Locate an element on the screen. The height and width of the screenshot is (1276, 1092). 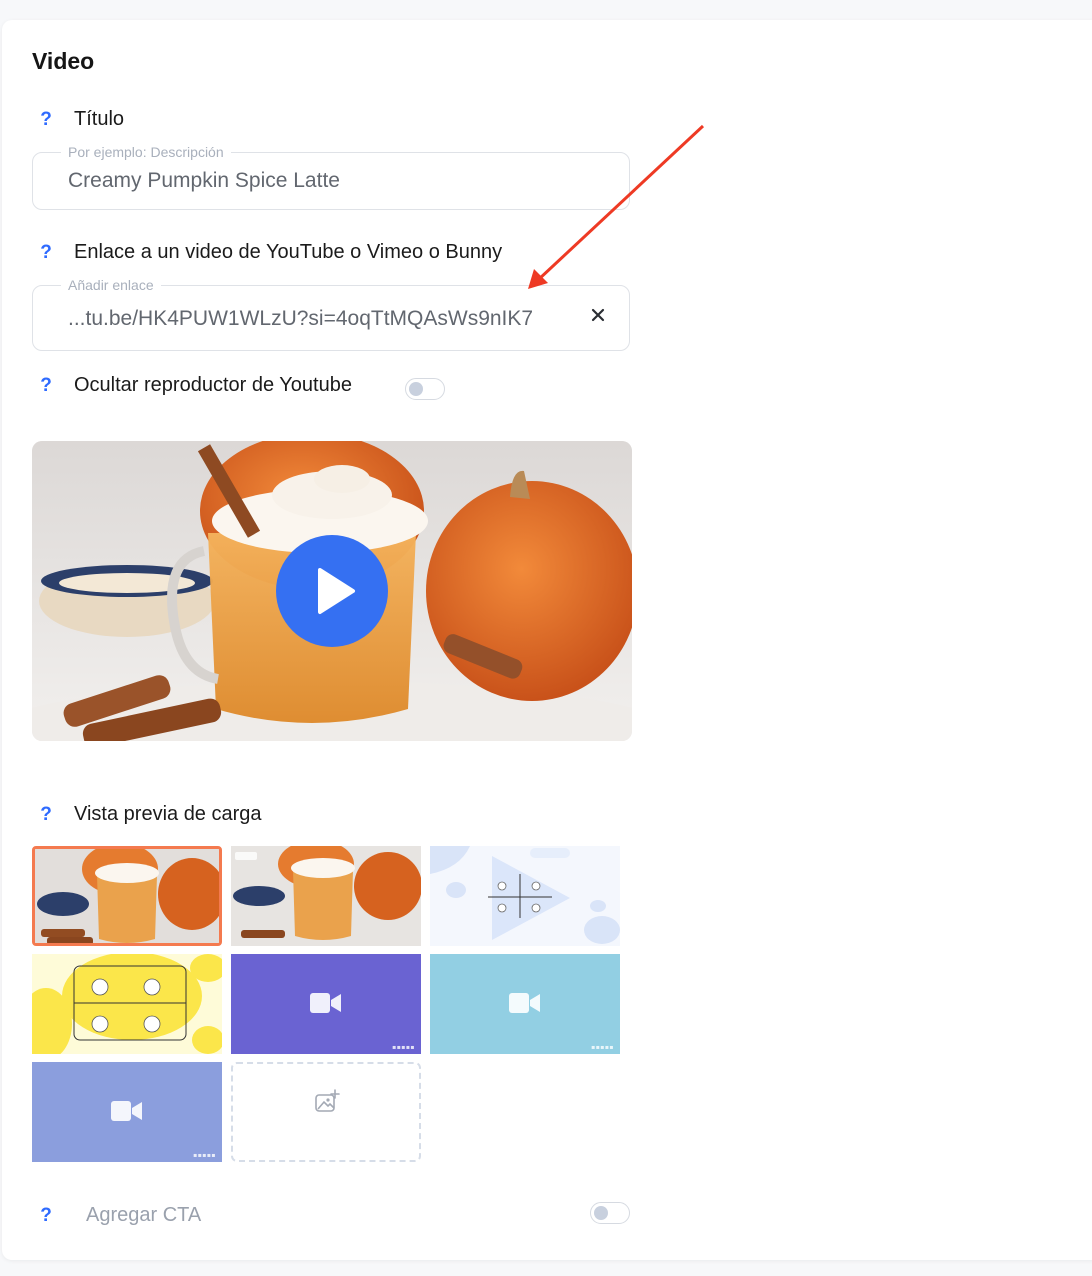
annotation-arrow is located at coordinates (616, 206).